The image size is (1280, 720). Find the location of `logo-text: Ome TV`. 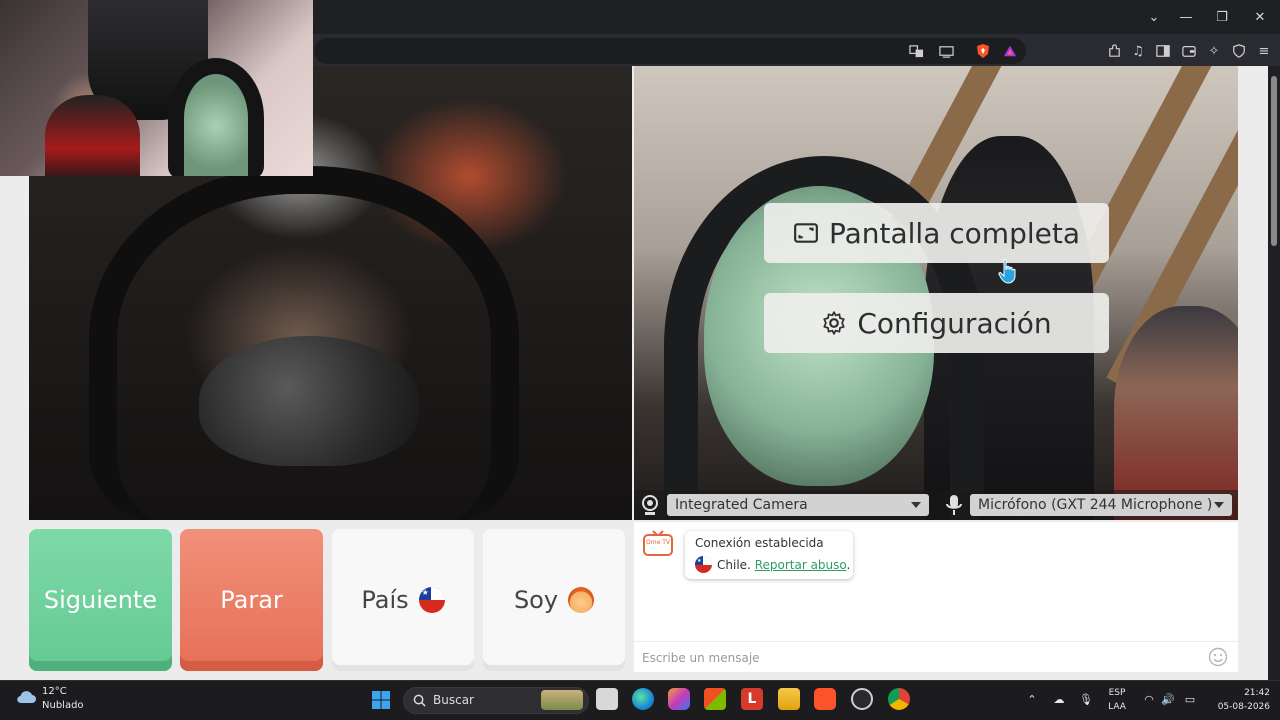

logo-text: Ome TV is located at coordinates (658, 542).